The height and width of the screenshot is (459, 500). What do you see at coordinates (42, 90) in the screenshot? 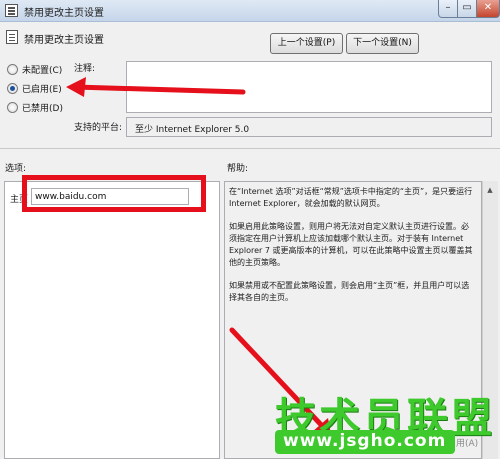
I see `radio-label: 已启用(E)` at bounding box center [42, 90].